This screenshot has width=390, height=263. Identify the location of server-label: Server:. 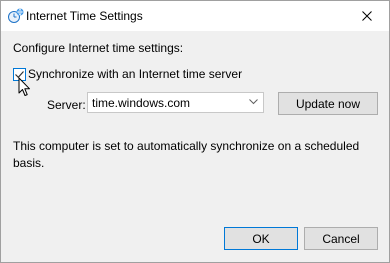
(66, 105).